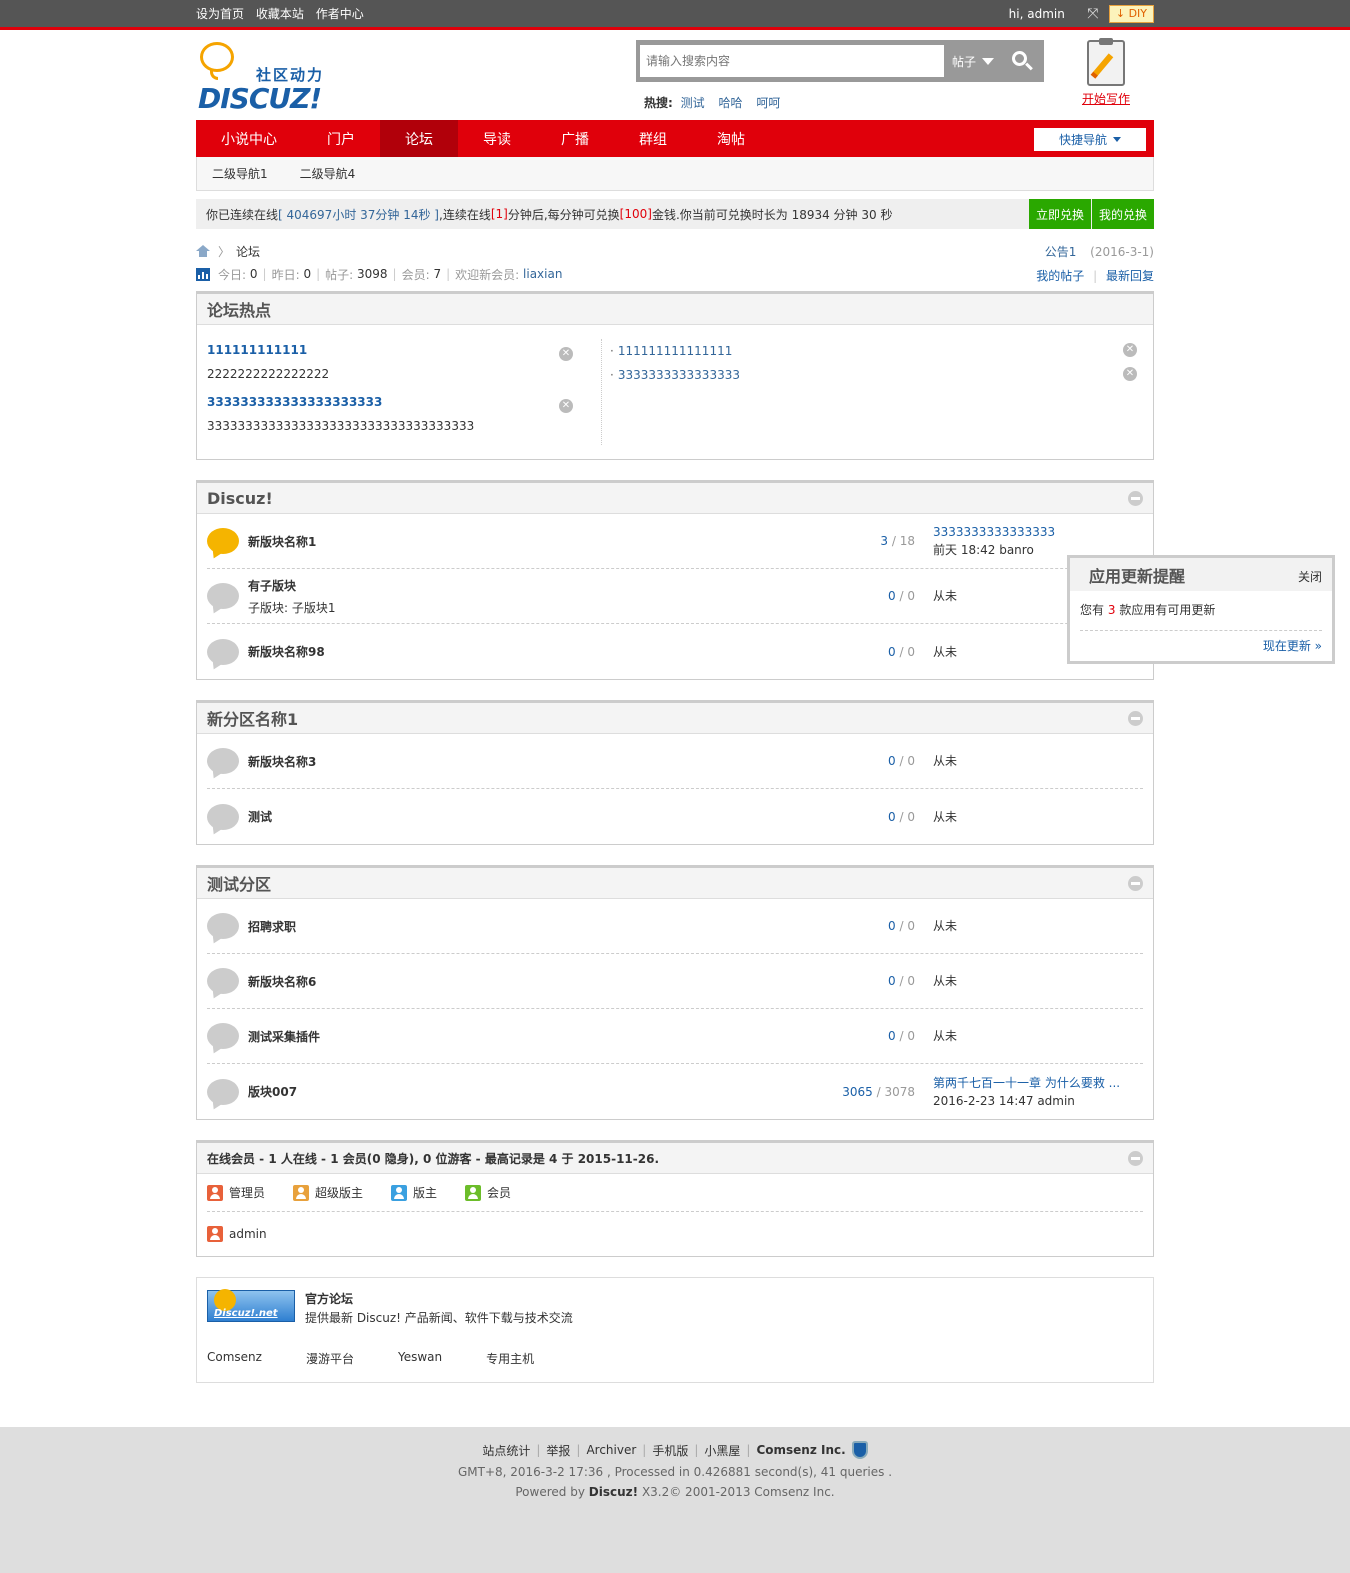 The height and width of the screenshot is (1573, 1350). What do you see at coordinates (272, 1091) in the screenshot?
I see `forum-name: 版块007` at bounding box center [272, 1091].